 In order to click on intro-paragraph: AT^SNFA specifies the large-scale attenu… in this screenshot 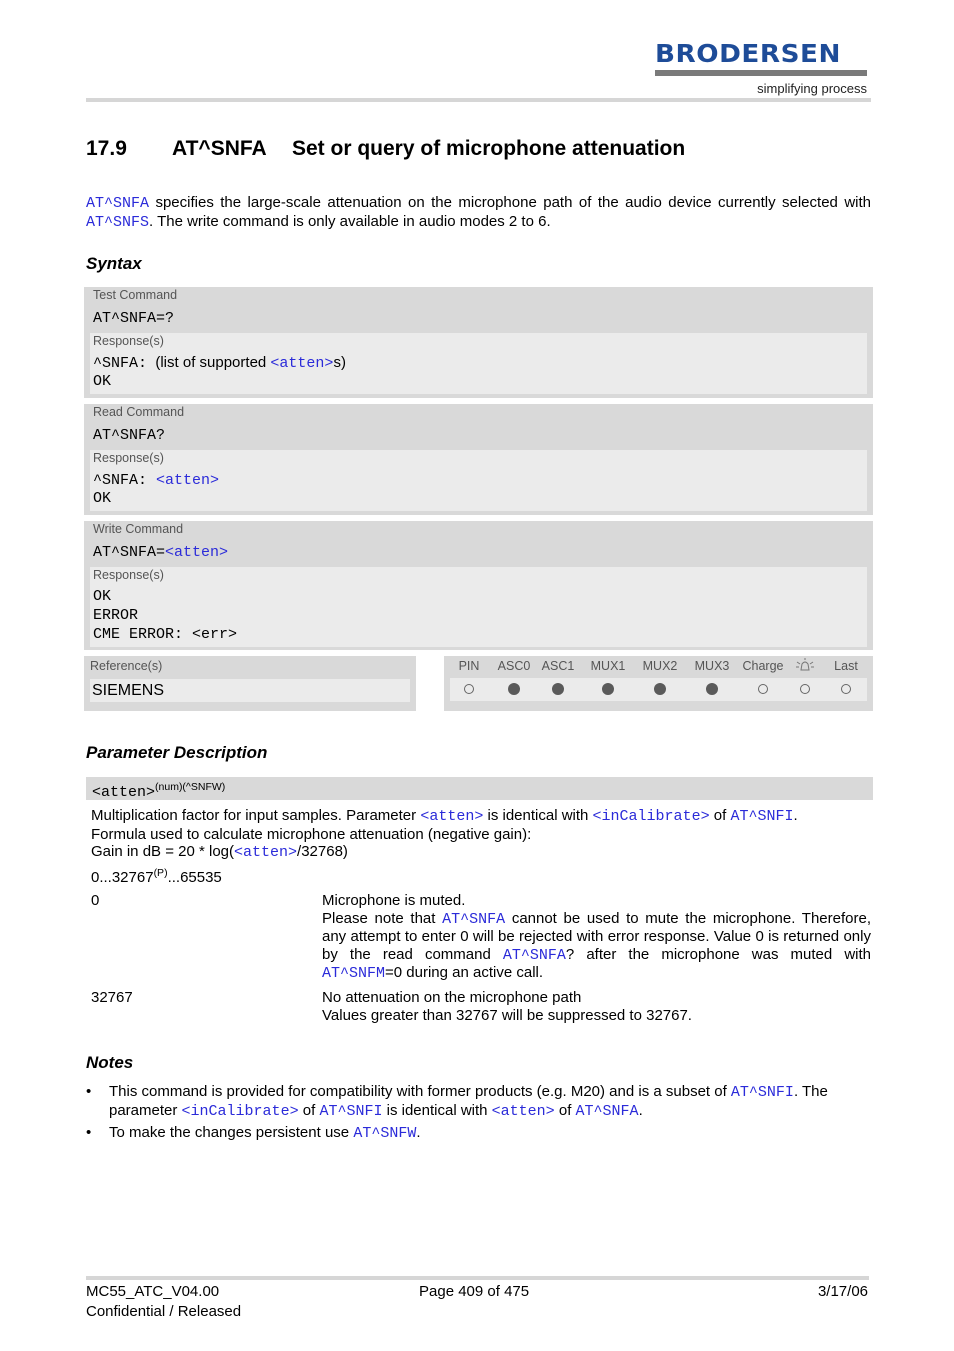, I will do `click(478, 212)`.